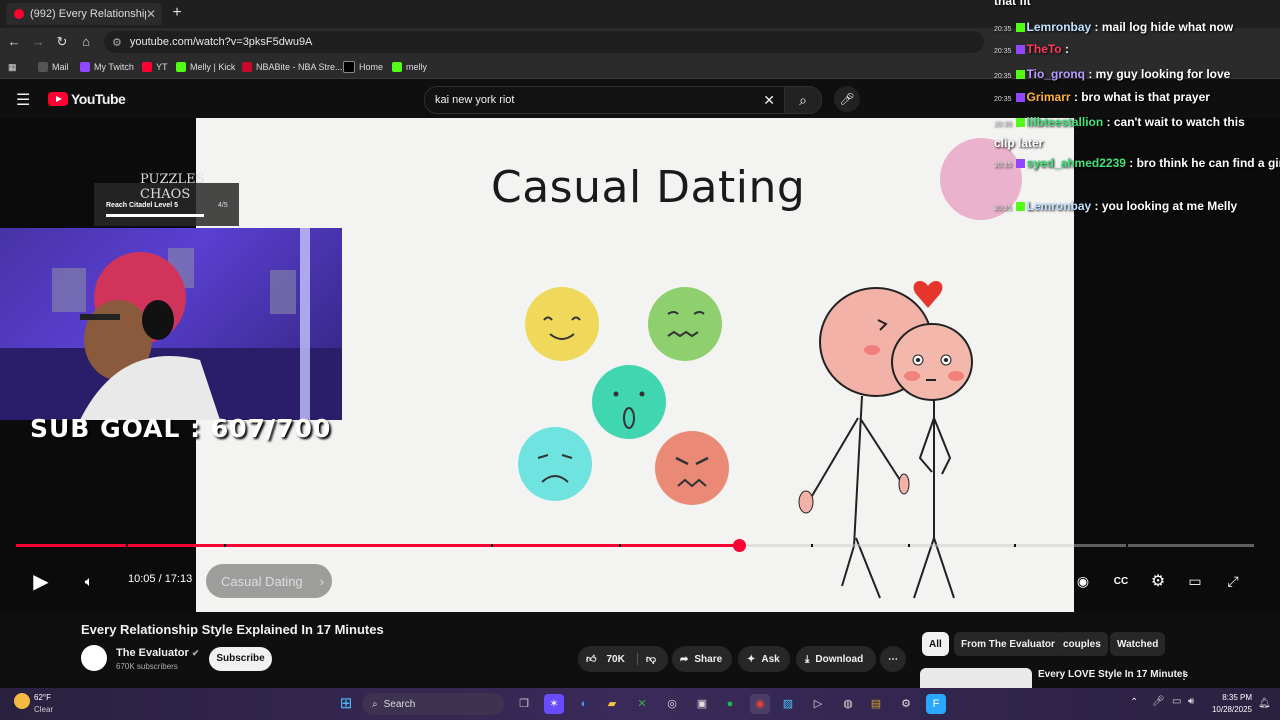 Image resolution: width=1280 pixels, height=720 pixels. I want to click on forward-icon: →, so click(38, 42).